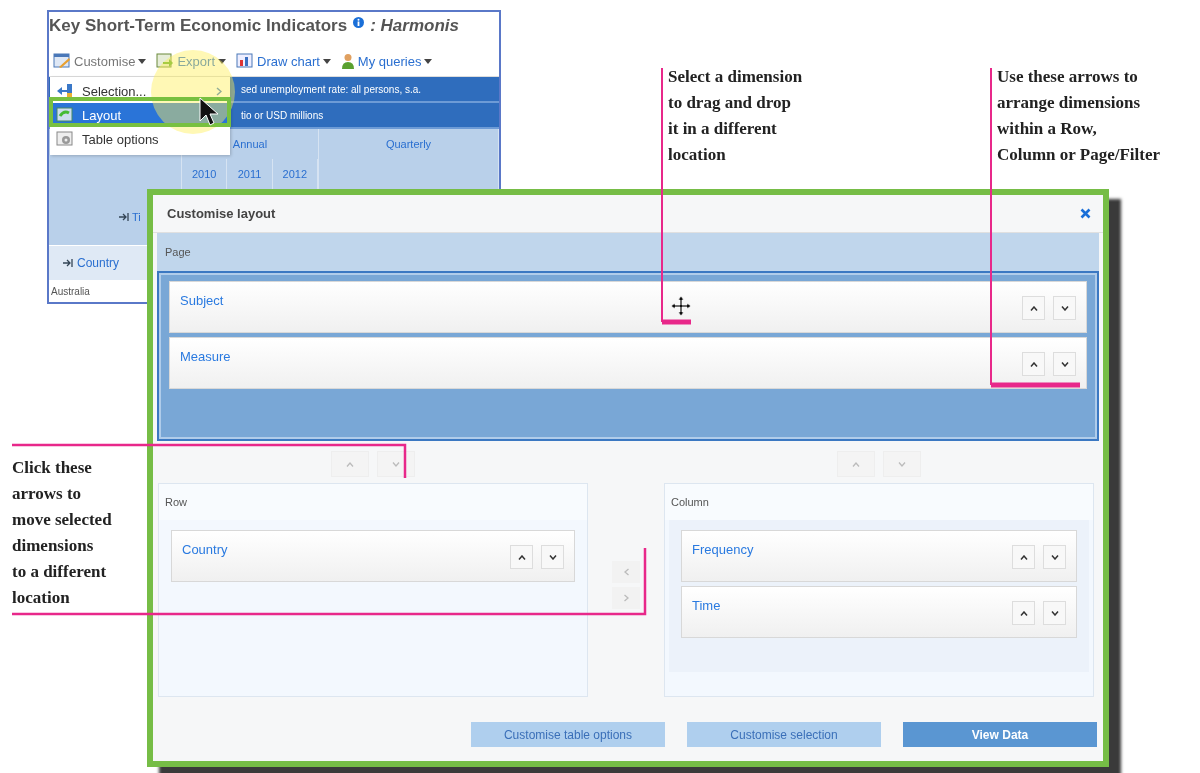  Describe the element at coordinates (359, 22) in the screenshot. I see `info-icon` at that location.